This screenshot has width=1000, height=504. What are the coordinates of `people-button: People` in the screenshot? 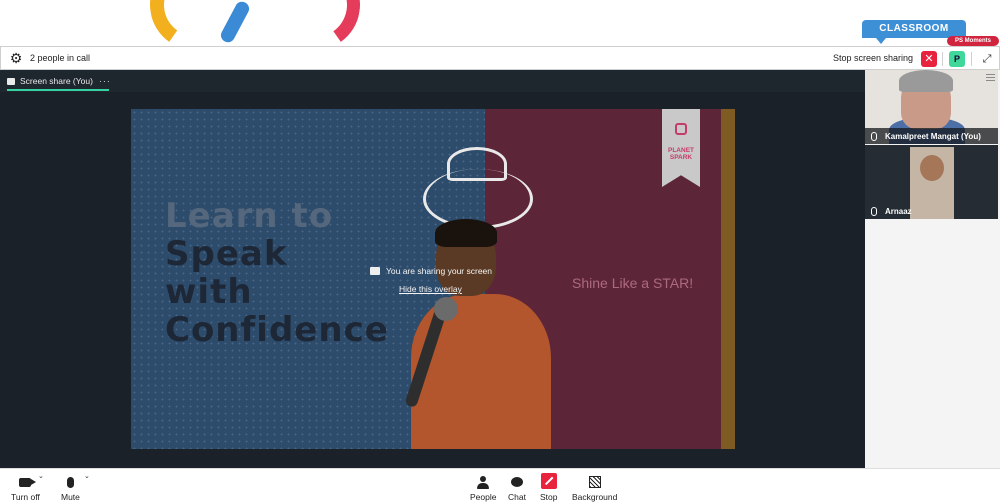 It's located at (483, 488).